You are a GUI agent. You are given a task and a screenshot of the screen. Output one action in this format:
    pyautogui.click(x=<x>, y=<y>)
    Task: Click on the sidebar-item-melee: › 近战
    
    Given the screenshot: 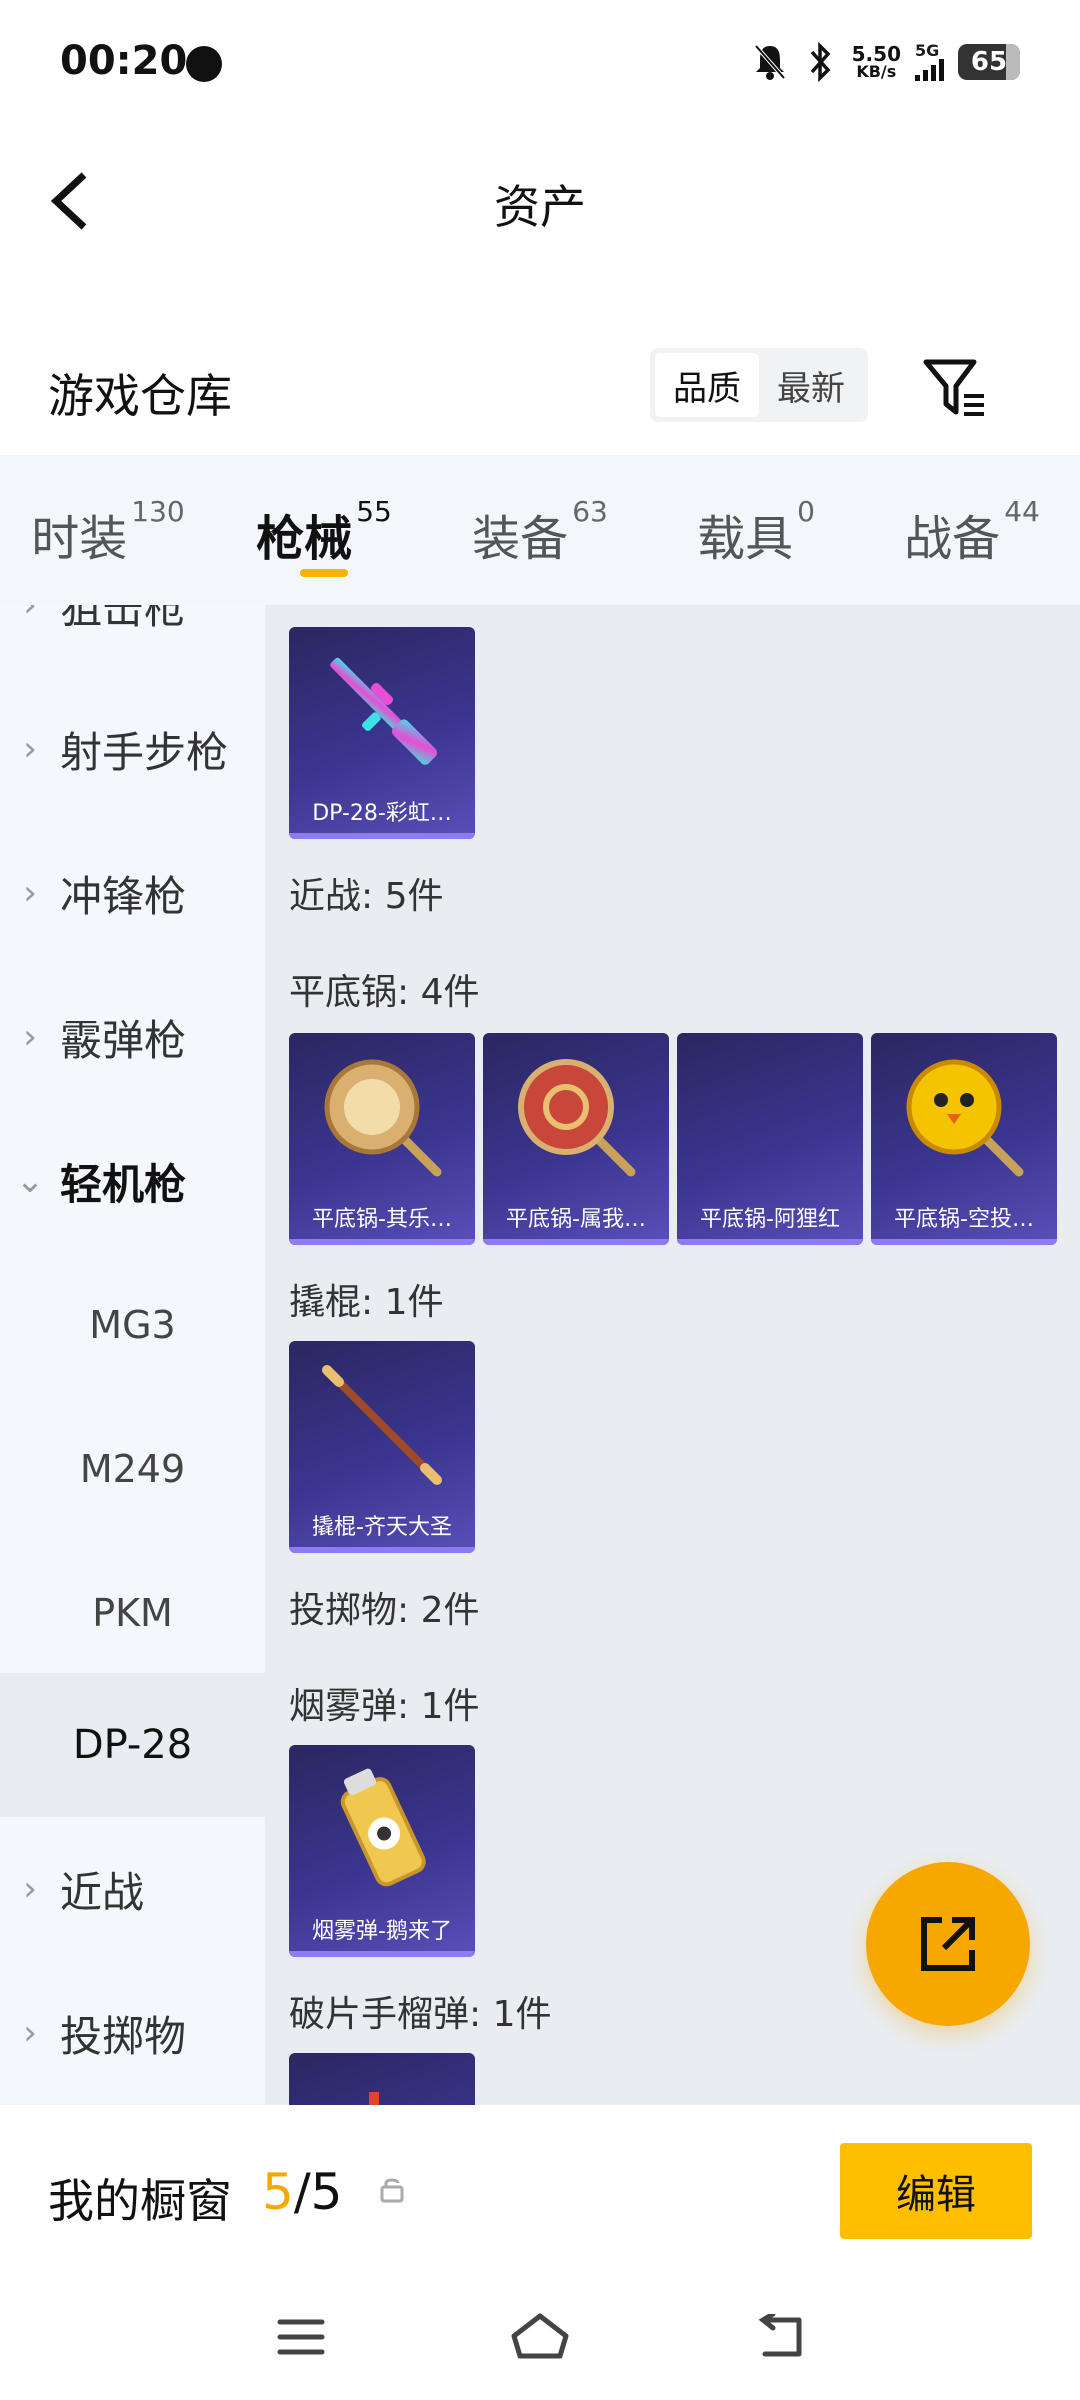 What is the action you would take?
    pyautogui.click(x=132, y=1889)
    